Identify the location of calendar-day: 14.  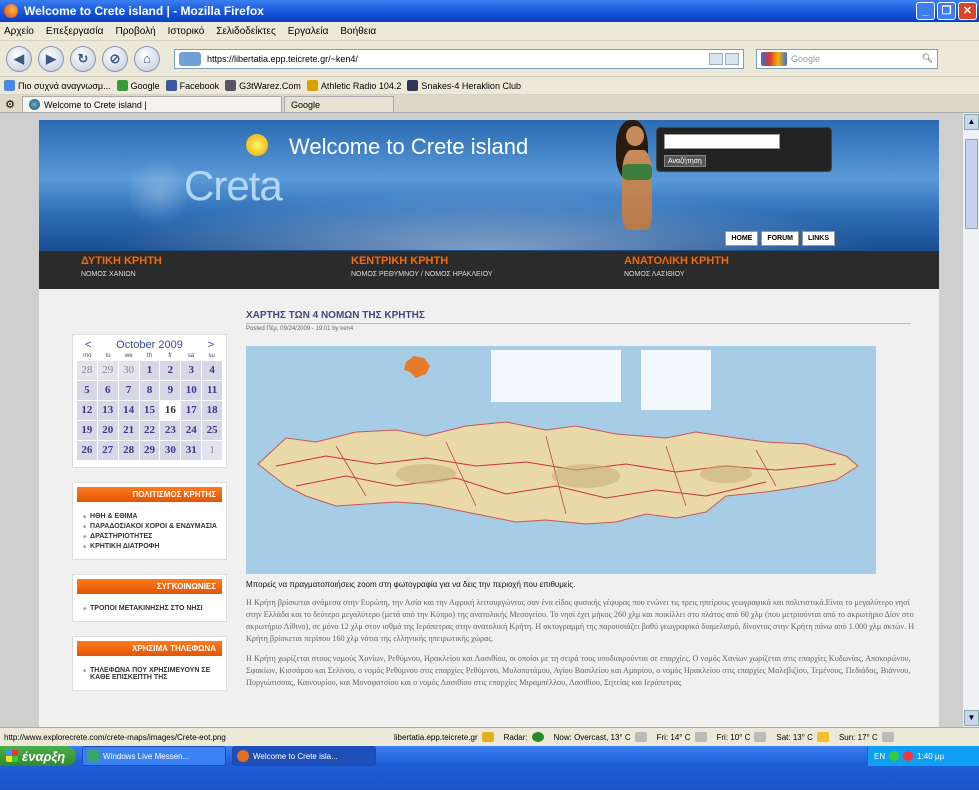
(128, 410).